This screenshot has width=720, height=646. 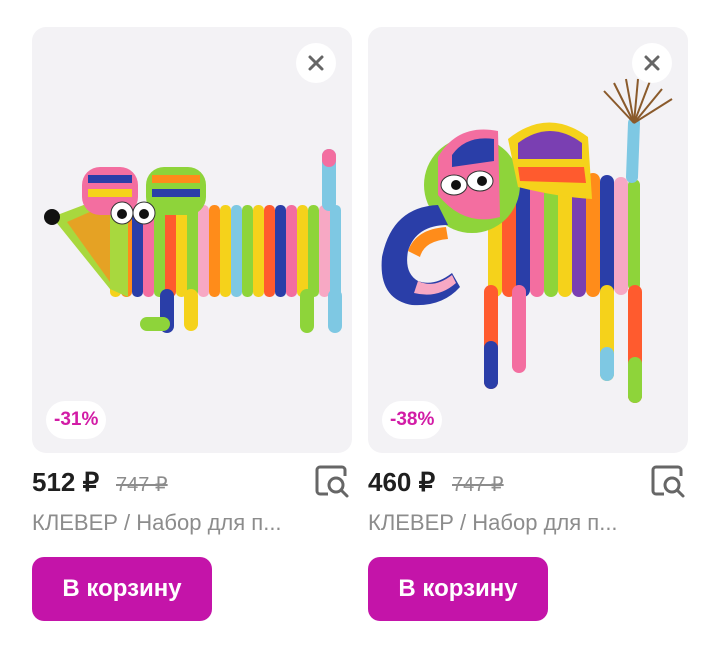 I want to click on beaded-dog-image, so click(x=193, y=241).